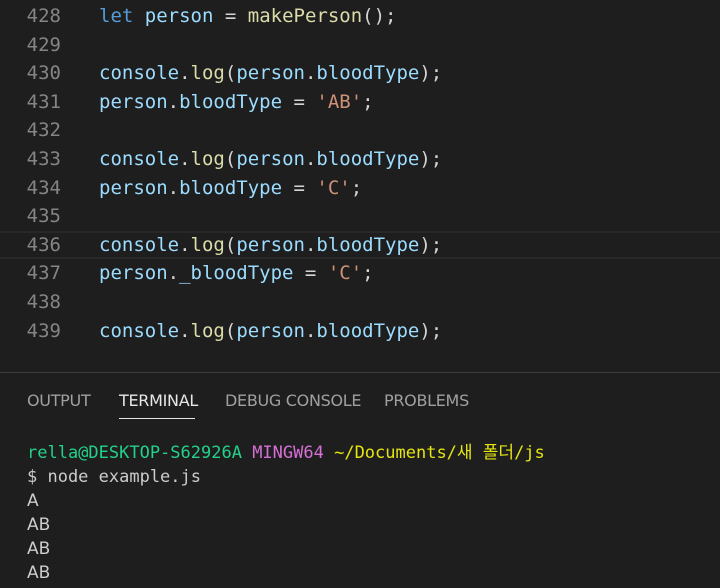  Describe the element at coordinates (43, 244) in the screenshot. I see `line-number: 436` at that location.